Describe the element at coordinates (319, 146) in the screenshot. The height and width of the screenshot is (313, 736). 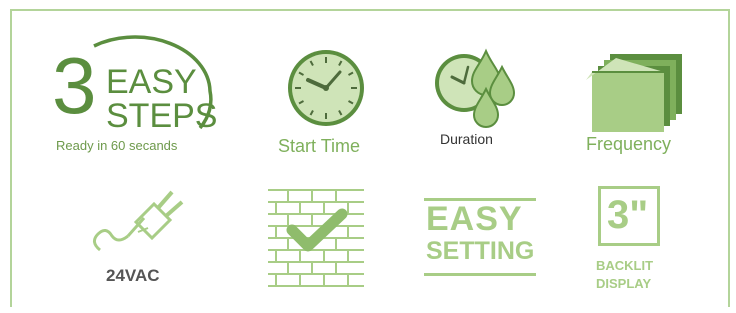
I see `feature-label: Start Time` at that location.